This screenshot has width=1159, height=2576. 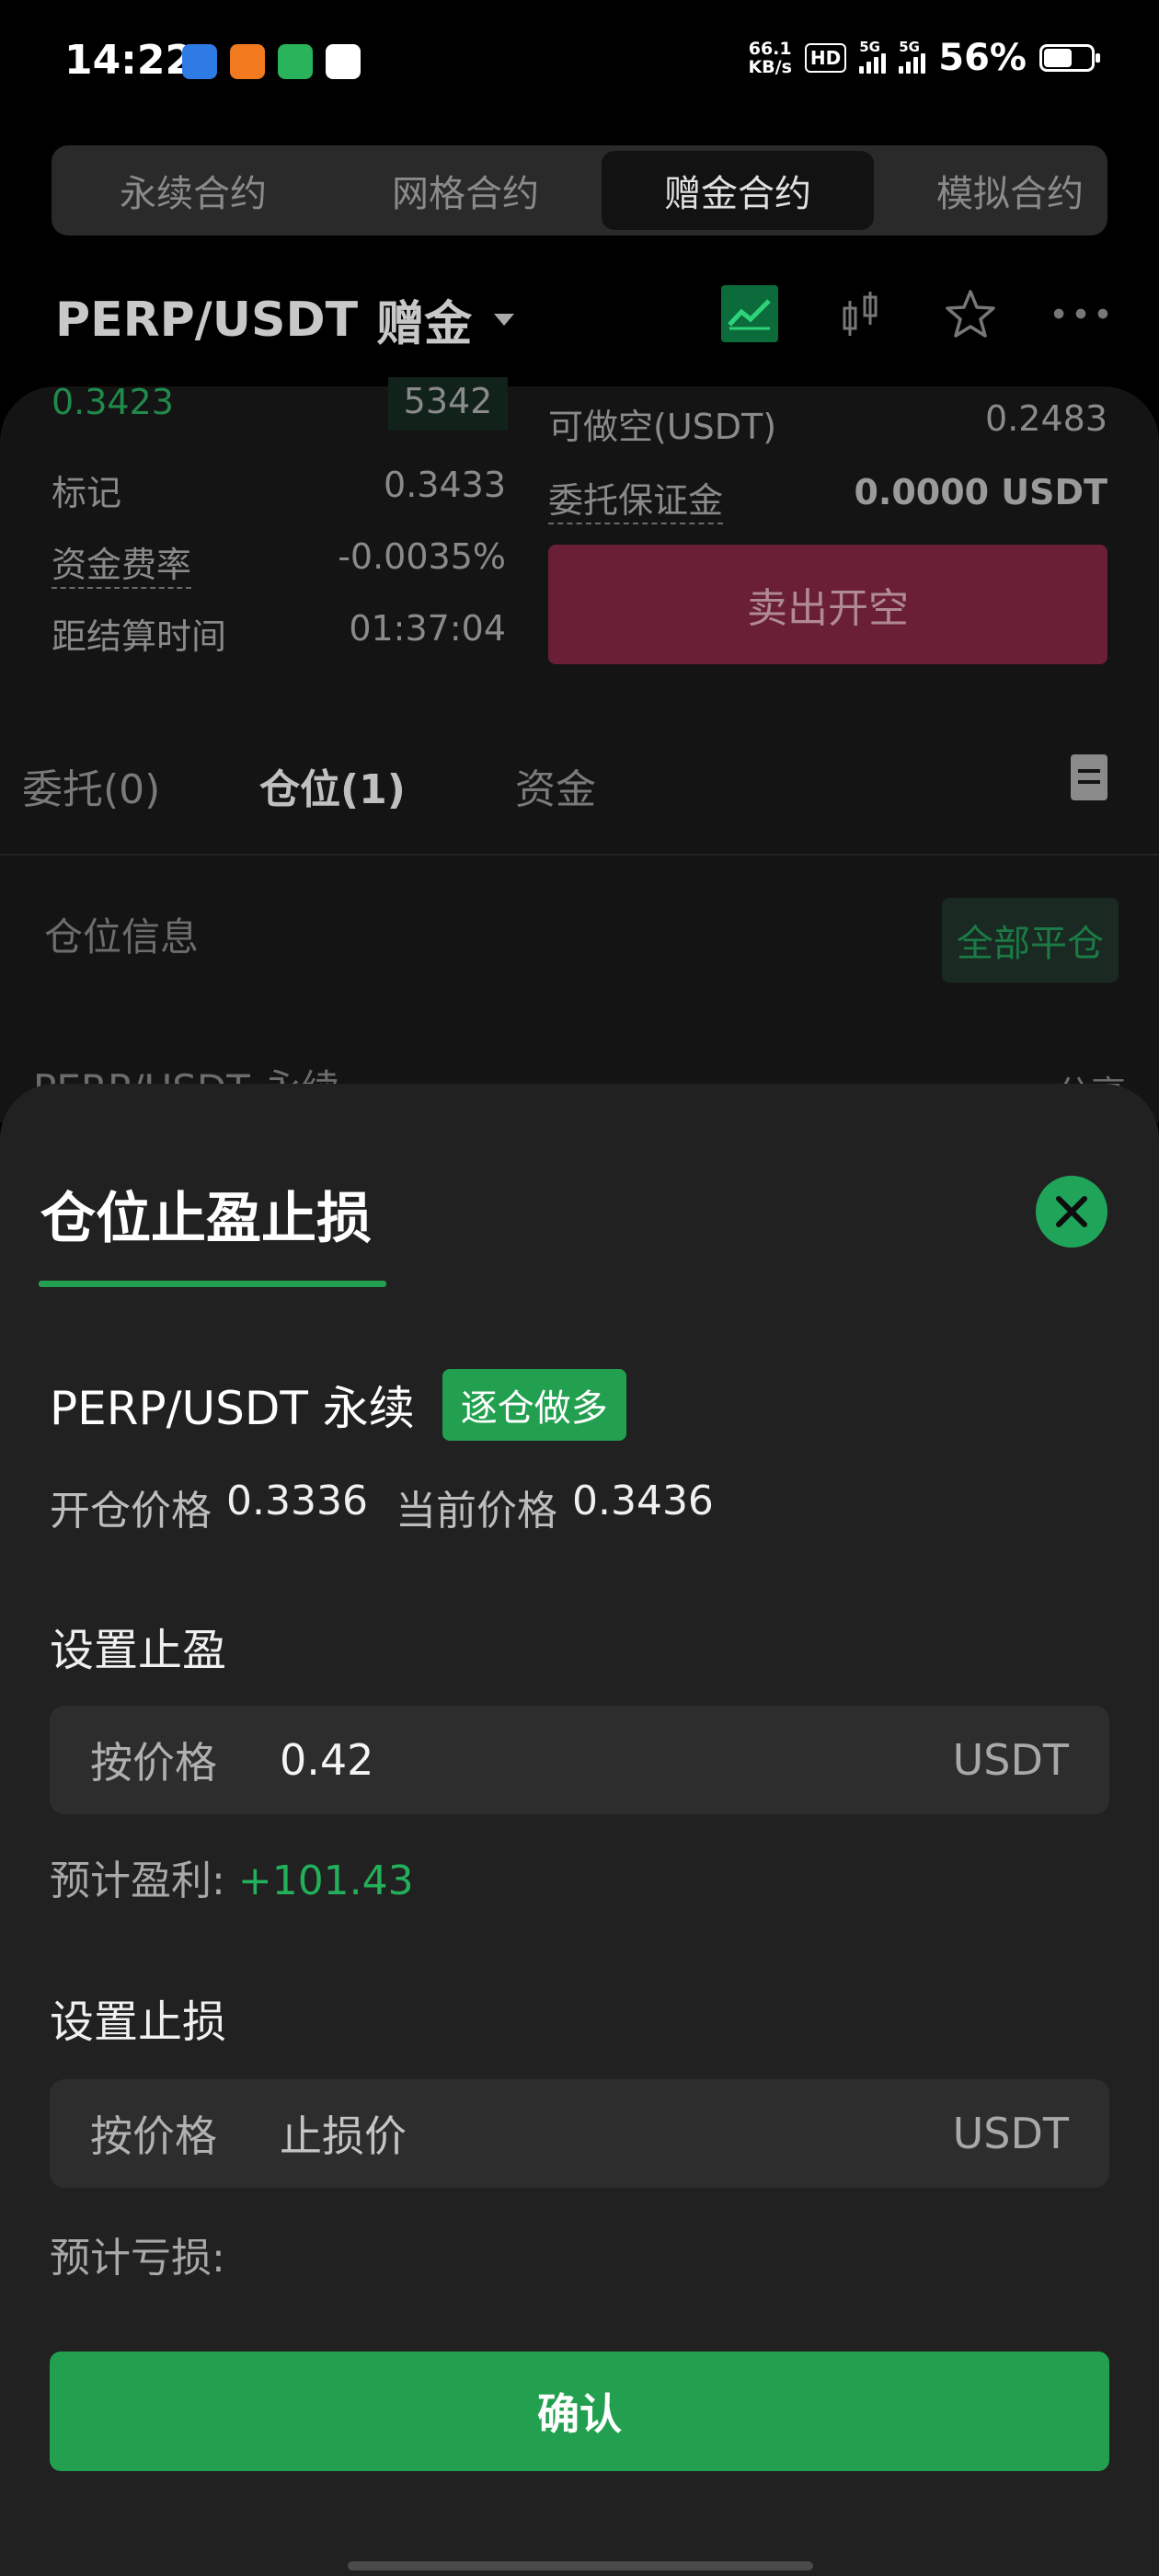 What do you see at coordinates (206, 1219) in the screenshot?
I see `sheet-title: 仓位止盈止损` at bounding box center [206, 1219].